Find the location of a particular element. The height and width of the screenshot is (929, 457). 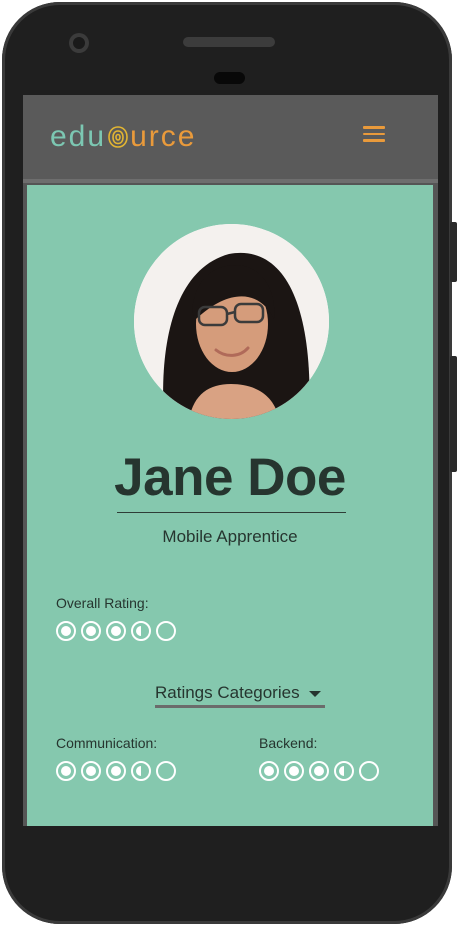

avatar-photo is located at coordinates (231, 321).